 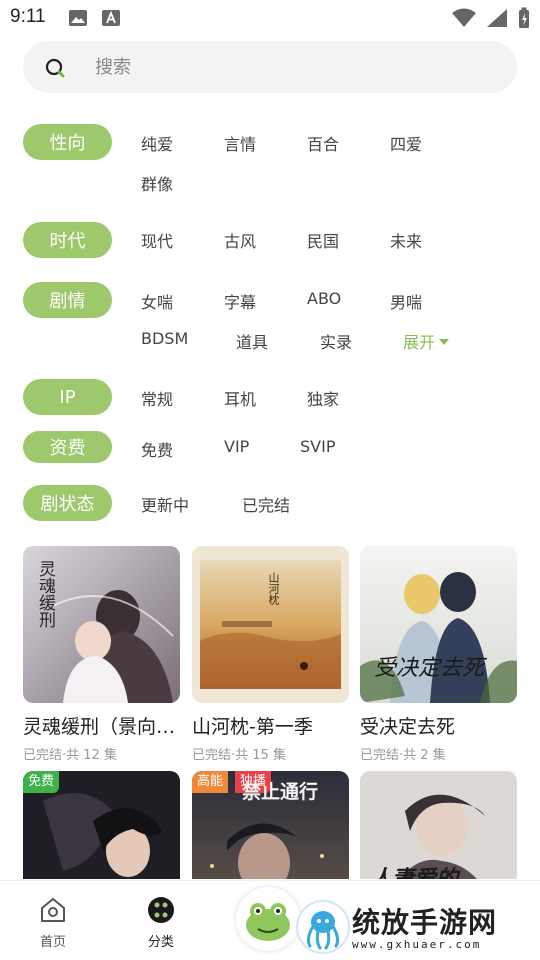 What do you see at coordinates (406, 240) in the screenshot?
I see `filter-option: 未来` at bounding box center [406, 240].